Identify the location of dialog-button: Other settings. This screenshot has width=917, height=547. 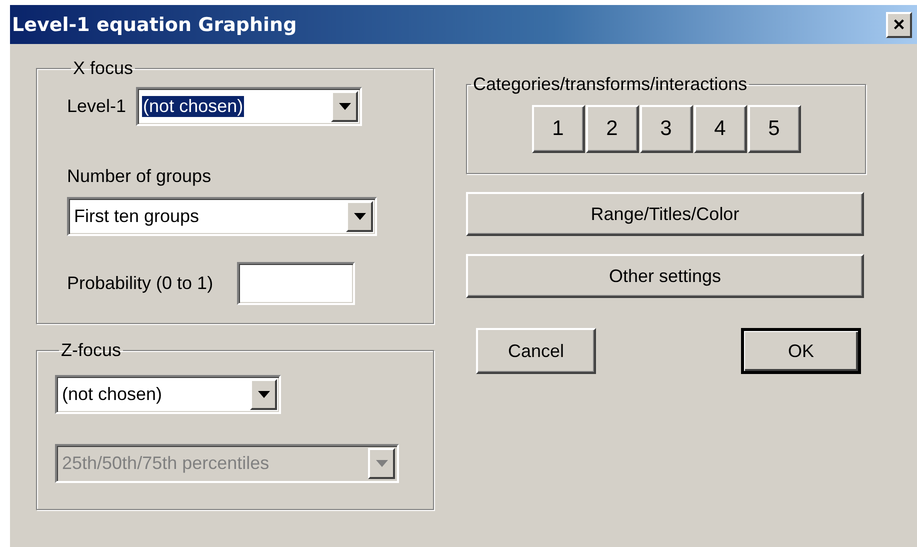
(665, 276).